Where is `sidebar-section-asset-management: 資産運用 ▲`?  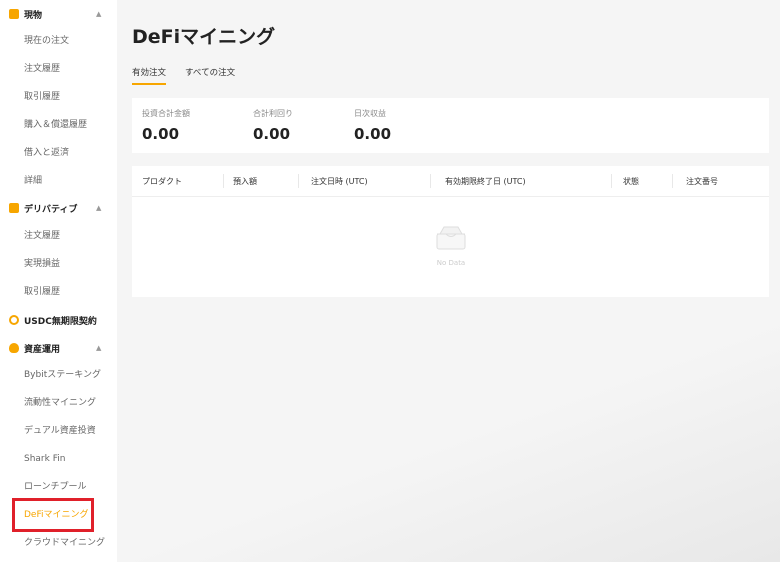
sidebar-section-asset-management: 資産運用 ▲ is located at coordinates (58, 348).